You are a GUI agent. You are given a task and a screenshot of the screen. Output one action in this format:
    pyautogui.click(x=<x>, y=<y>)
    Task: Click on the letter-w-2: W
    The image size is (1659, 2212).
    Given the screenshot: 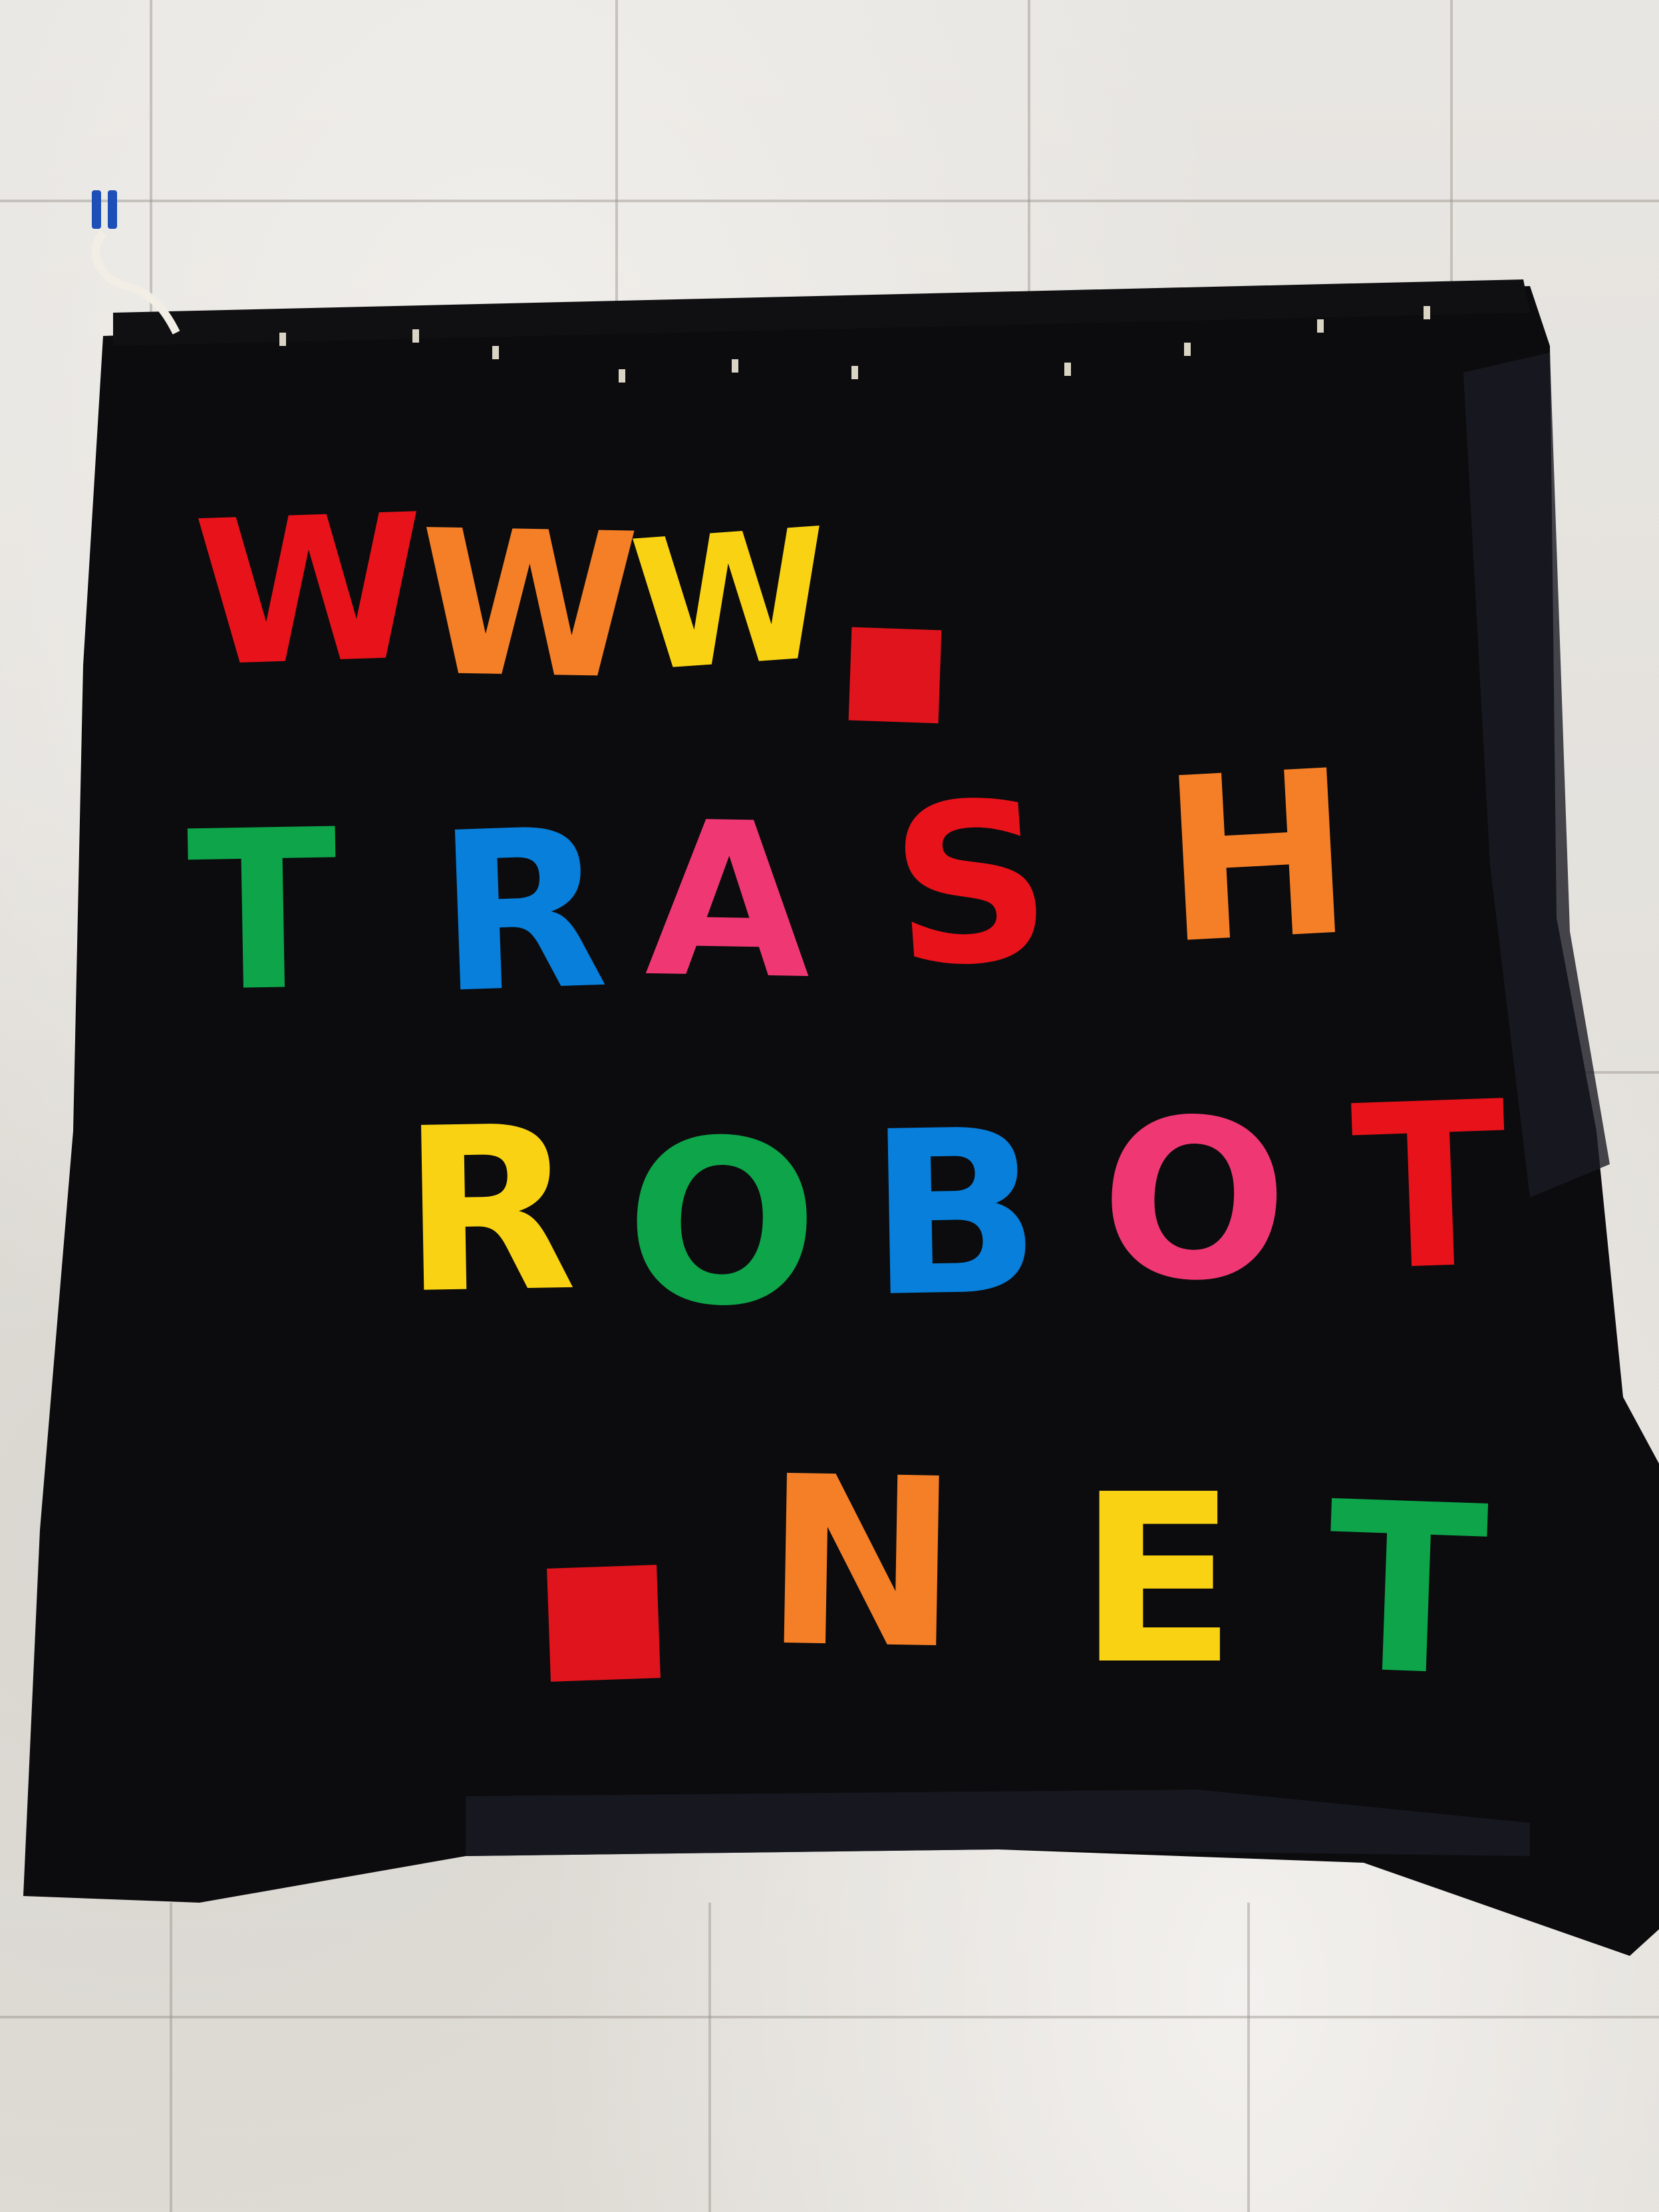 What is the action you would take?
    pyautogui.click(x=528, y=606)
    